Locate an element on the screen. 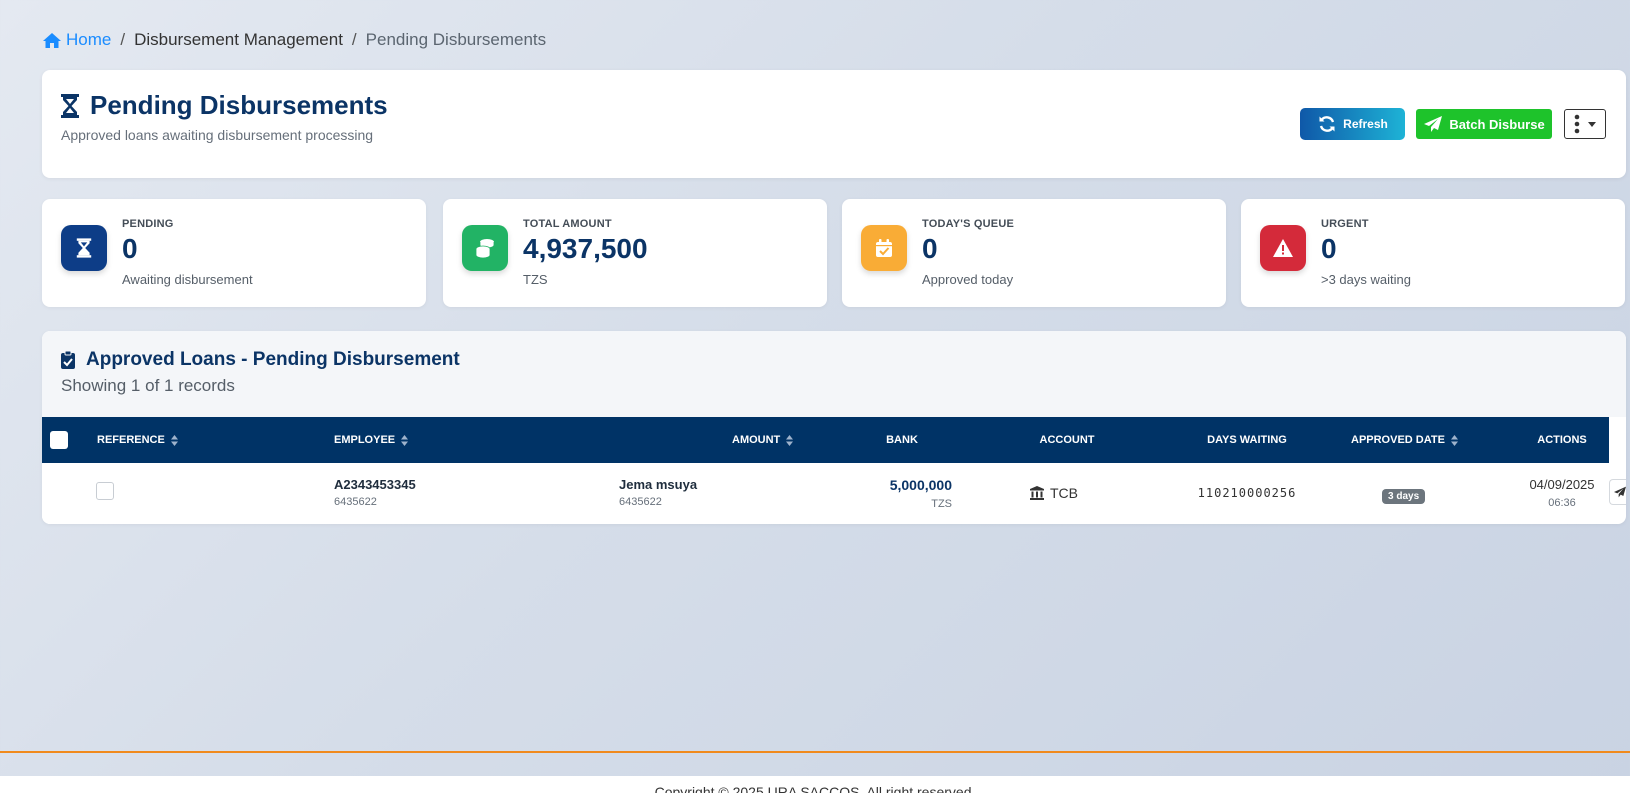 This screenshot has width=1630, height=793. stat-card-urgent: URGENT 0 >3 days waiting is located at coordinates (1433, 253).